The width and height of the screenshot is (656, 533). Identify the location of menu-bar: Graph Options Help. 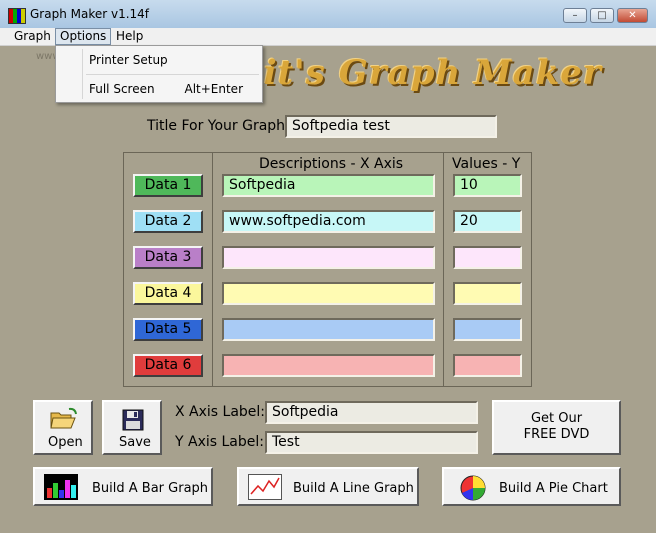
(328, 37).